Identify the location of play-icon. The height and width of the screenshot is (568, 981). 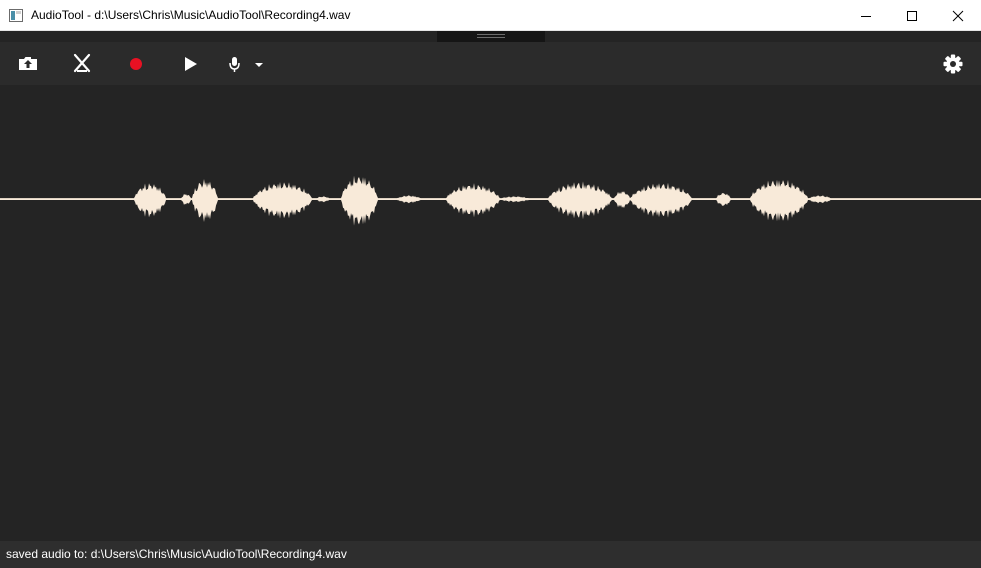
(191, 64).